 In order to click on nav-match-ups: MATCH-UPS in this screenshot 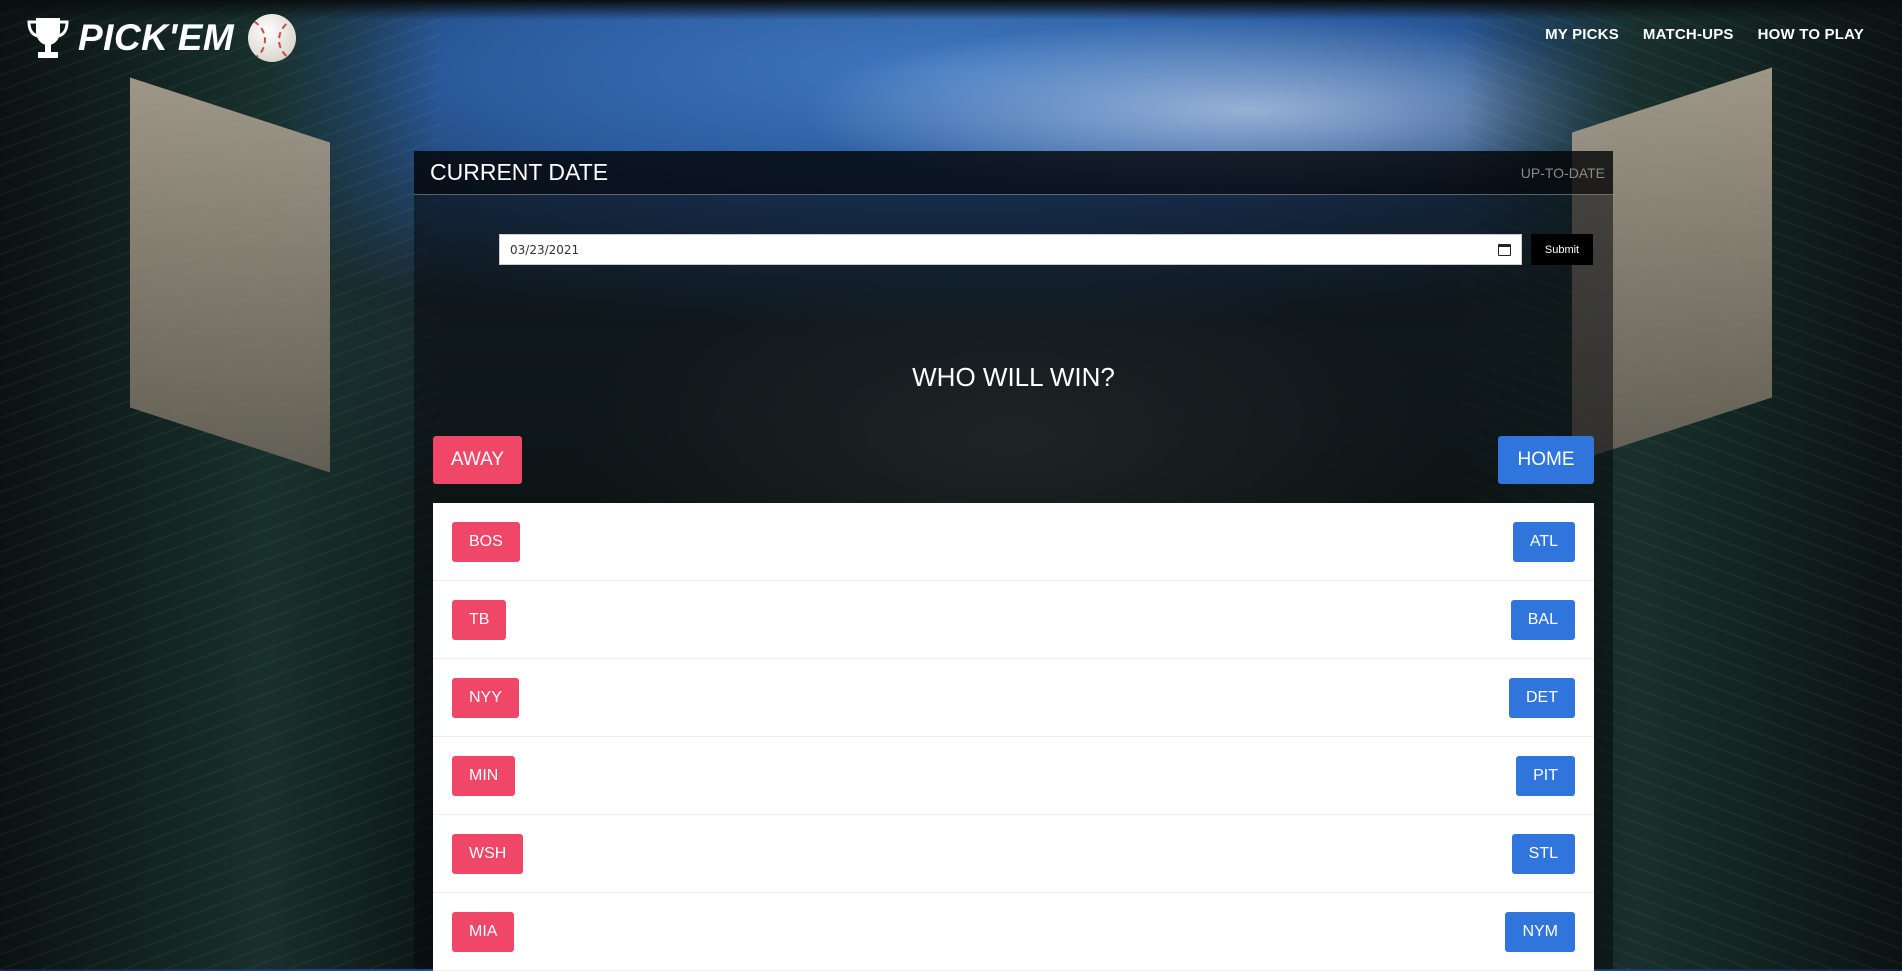, I will do `click(1688, 34)`.